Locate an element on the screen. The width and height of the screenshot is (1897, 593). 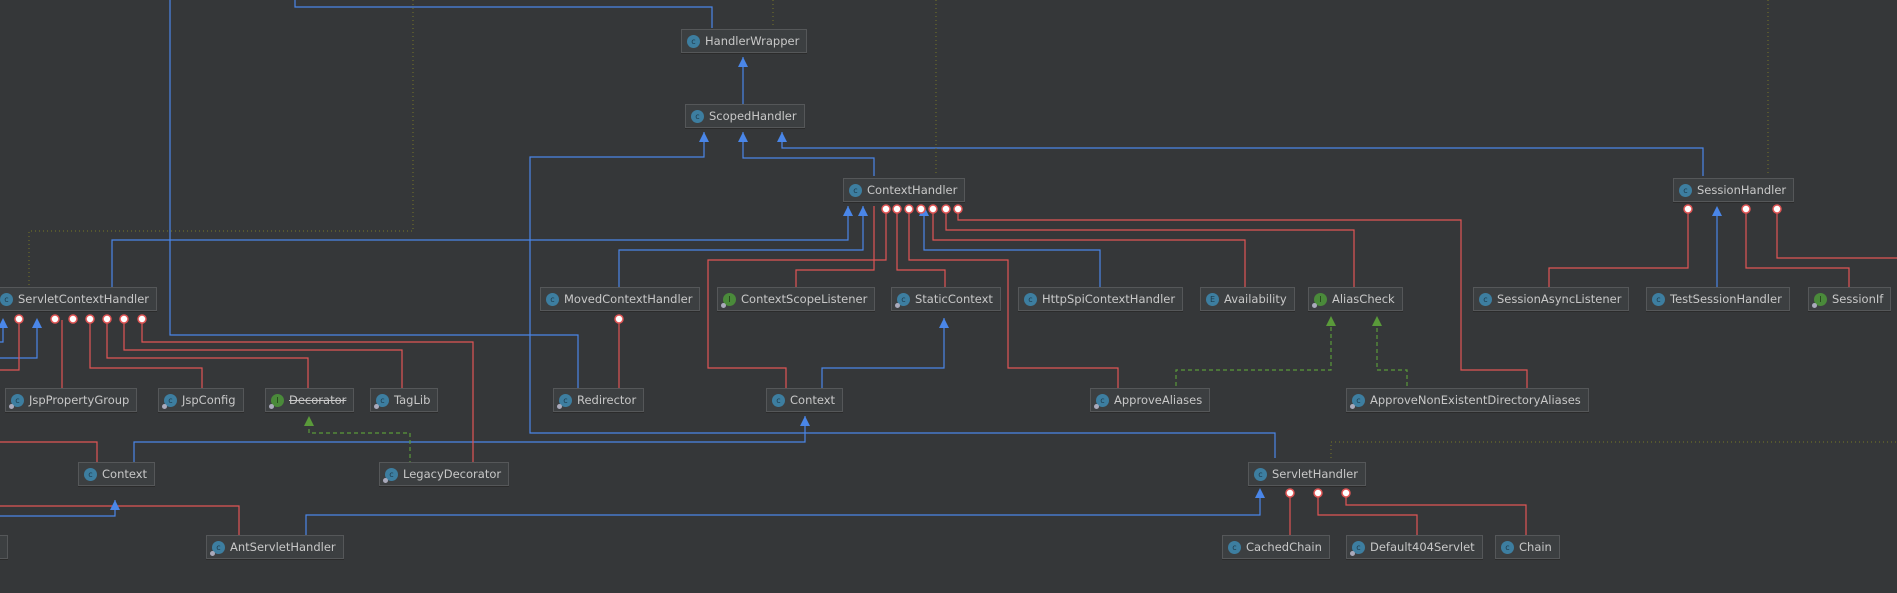
node-movedcontexthandler: c MovedContextHandler is located at coordinates (620, 299).